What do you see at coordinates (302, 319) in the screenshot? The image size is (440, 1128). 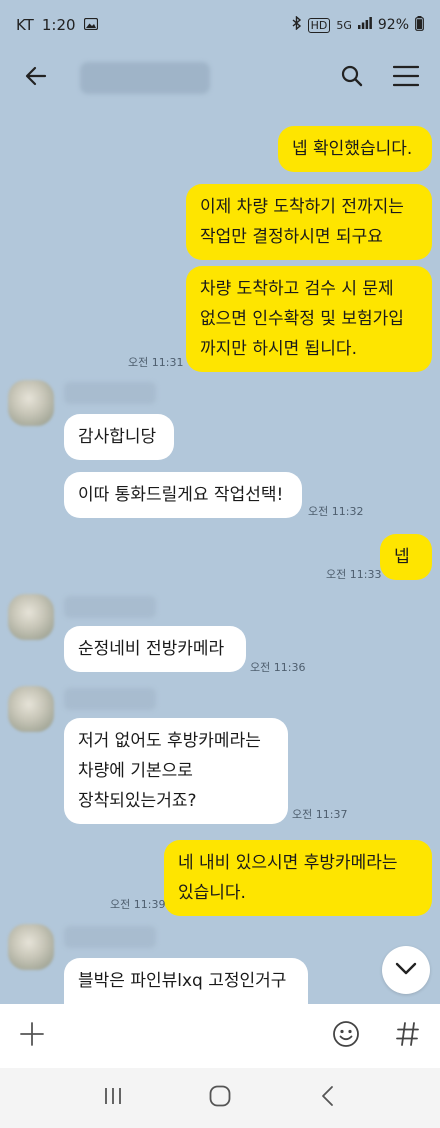 I see `message-text: 없으면 인수확정 및 보험가입` at bounding box center [302, 319].